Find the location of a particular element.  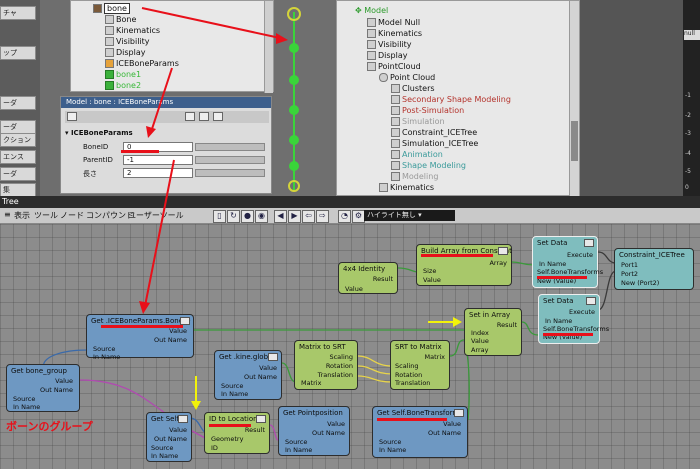

node-get-self: Get Self Value Out Name Source In Name is located at coordinates (169, 437).